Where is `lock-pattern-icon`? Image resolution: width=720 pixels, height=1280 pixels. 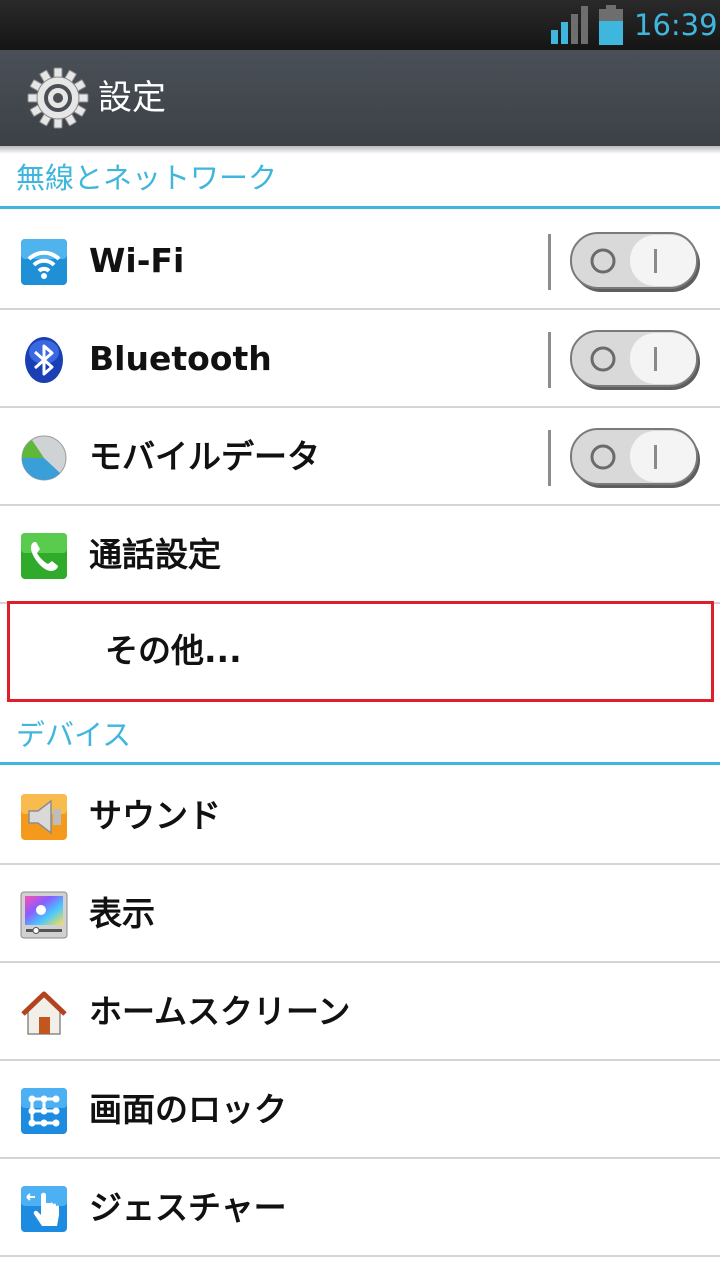
lock-pattern-icon is located at coordinates (44, 1111).